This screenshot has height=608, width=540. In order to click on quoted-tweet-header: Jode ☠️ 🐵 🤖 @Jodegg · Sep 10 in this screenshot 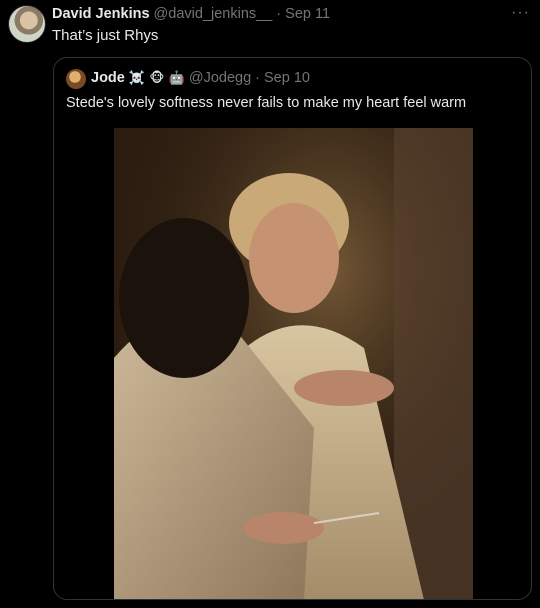, I will do `click(200, 78)`.